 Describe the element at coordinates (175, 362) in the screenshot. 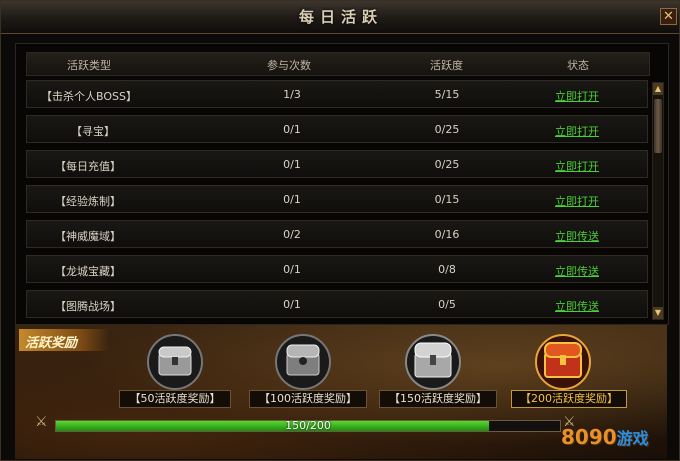

I see `silver-chest-icon` at that location.